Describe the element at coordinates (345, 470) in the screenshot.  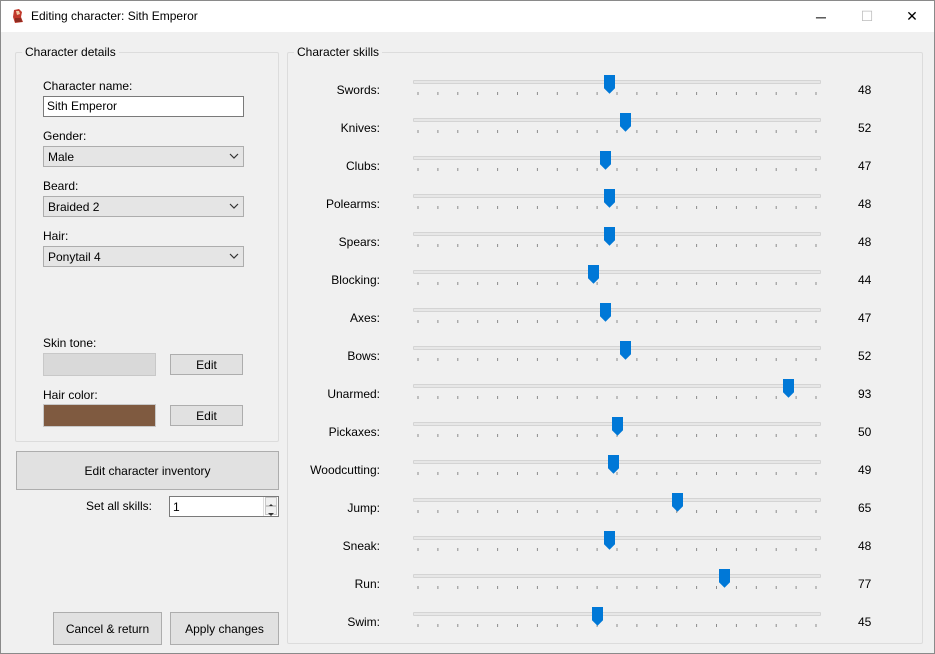
I see `skill-label: Woodcutting:` at that location.